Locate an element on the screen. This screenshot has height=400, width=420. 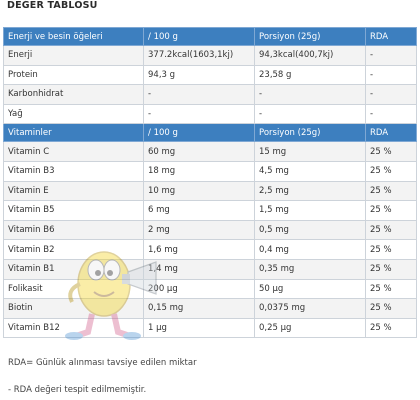
table-row: Vitamin B6 2 mg 0,5 mg 25 % is located at coordinates (210, 230).